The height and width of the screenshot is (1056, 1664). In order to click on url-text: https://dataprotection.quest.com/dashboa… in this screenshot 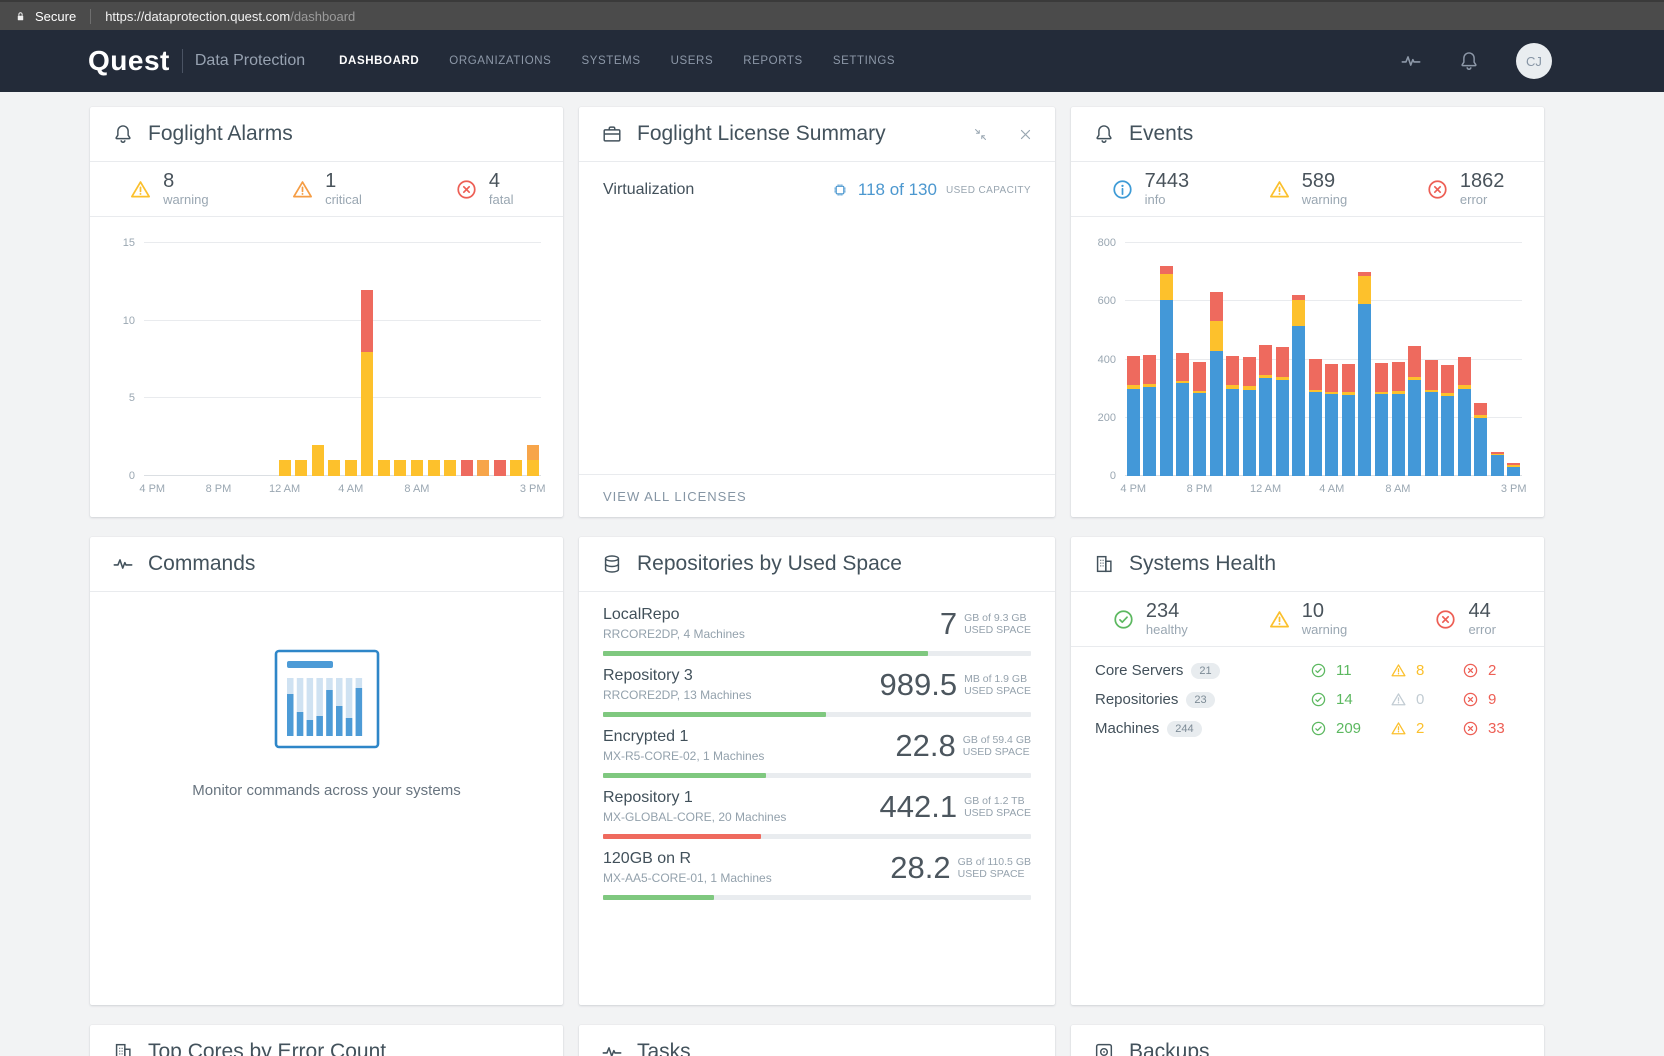, I will do `click(230, 16)`.